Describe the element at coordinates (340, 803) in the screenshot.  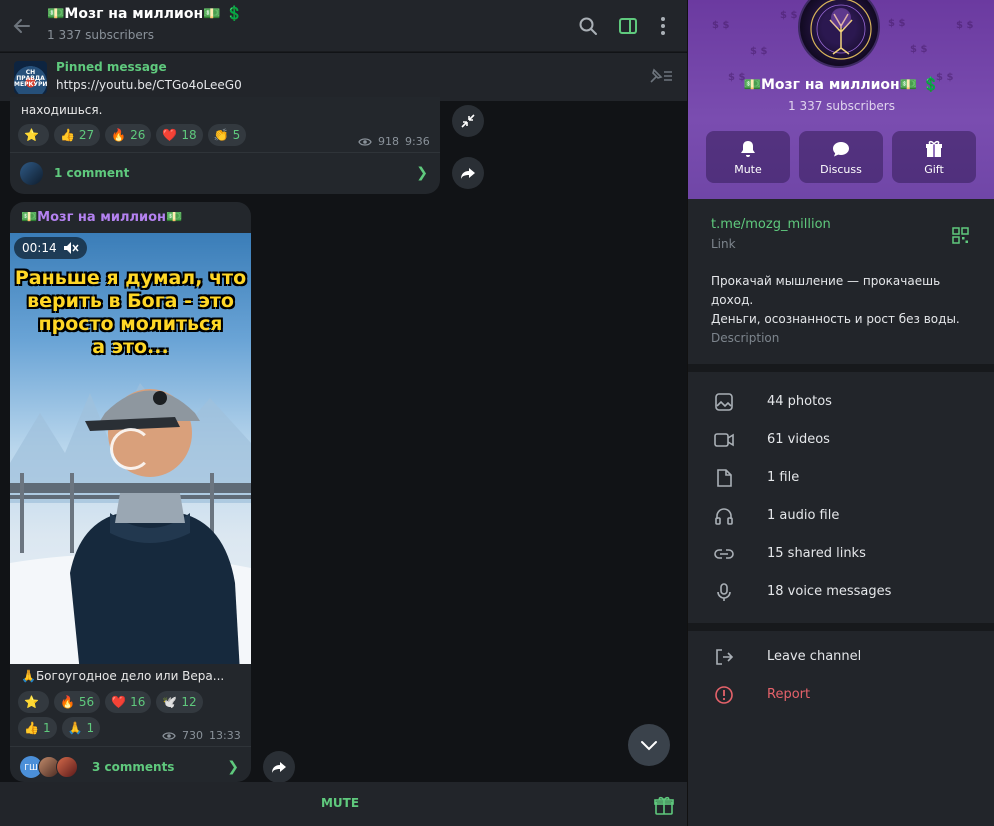
I see `mute-channel-button: MUTE` at that location.